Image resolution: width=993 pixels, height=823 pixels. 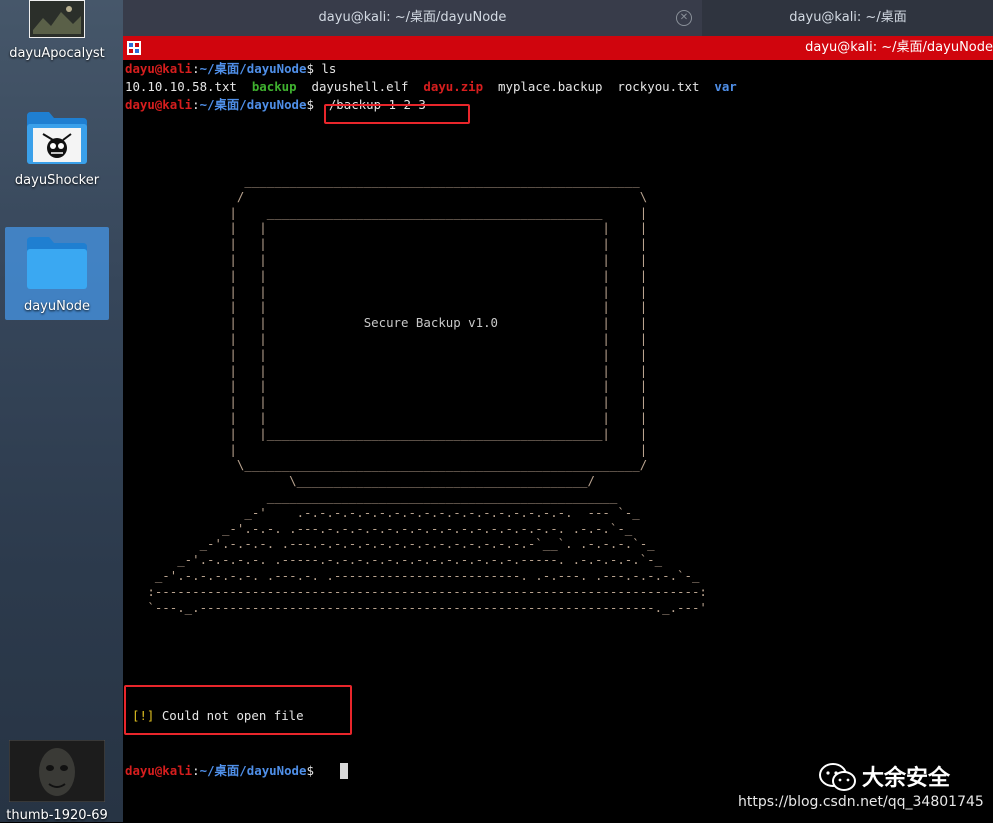 I want to click on tab-label: dayu@kali: ~/桌面, so click(x=848, y=17).